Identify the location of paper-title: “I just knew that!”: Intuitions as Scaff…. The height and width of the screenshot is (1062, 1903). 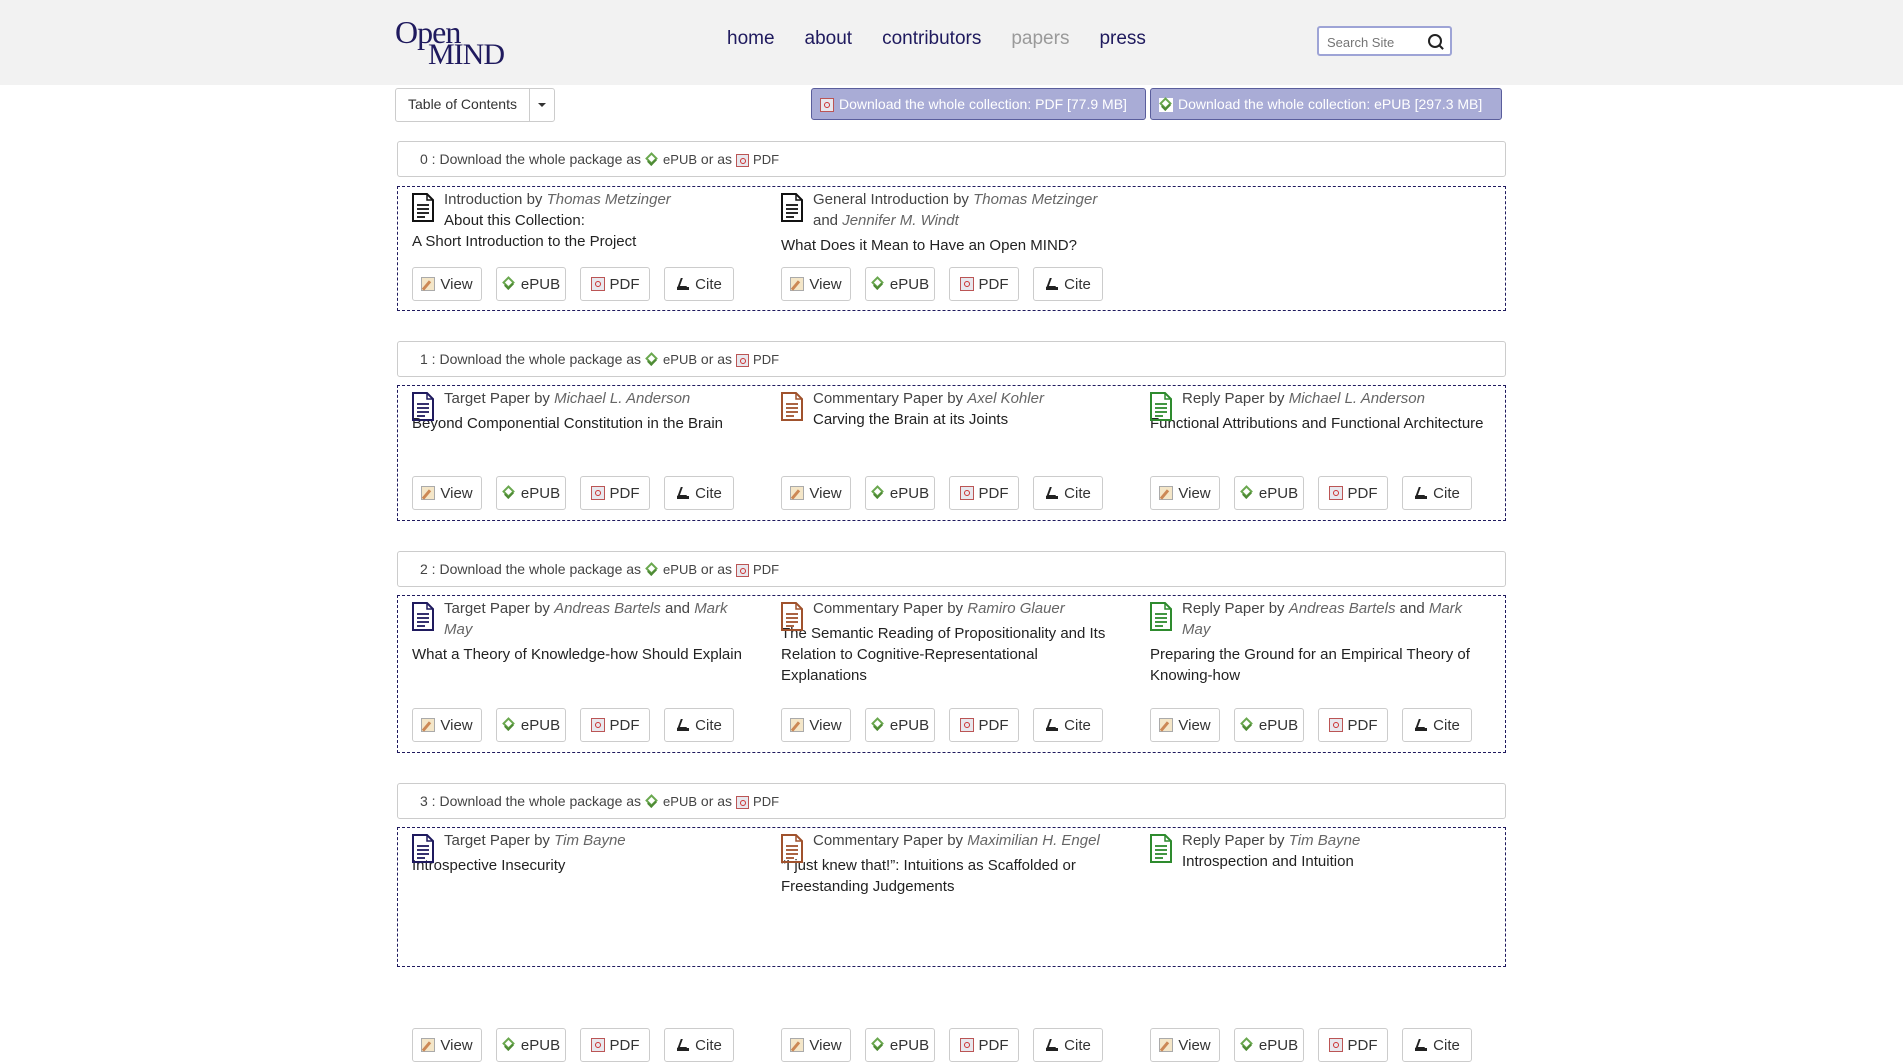
(951, 876).